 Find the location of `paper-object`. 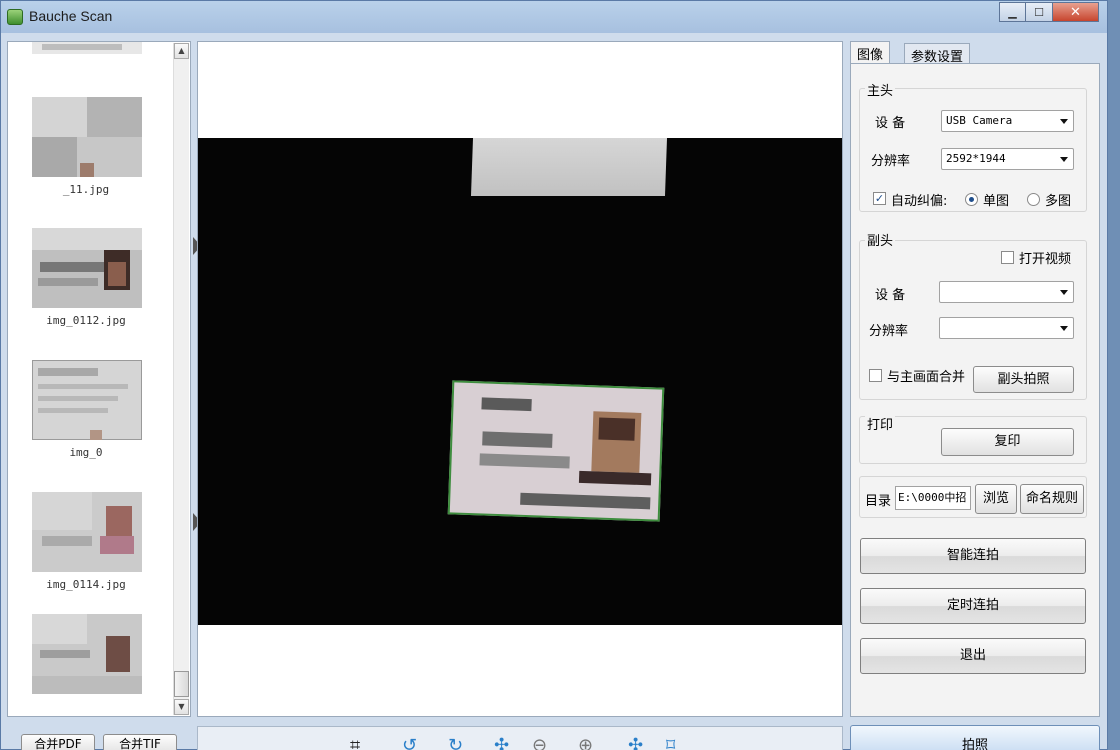

paper-object is located at coordinates (569, 167).